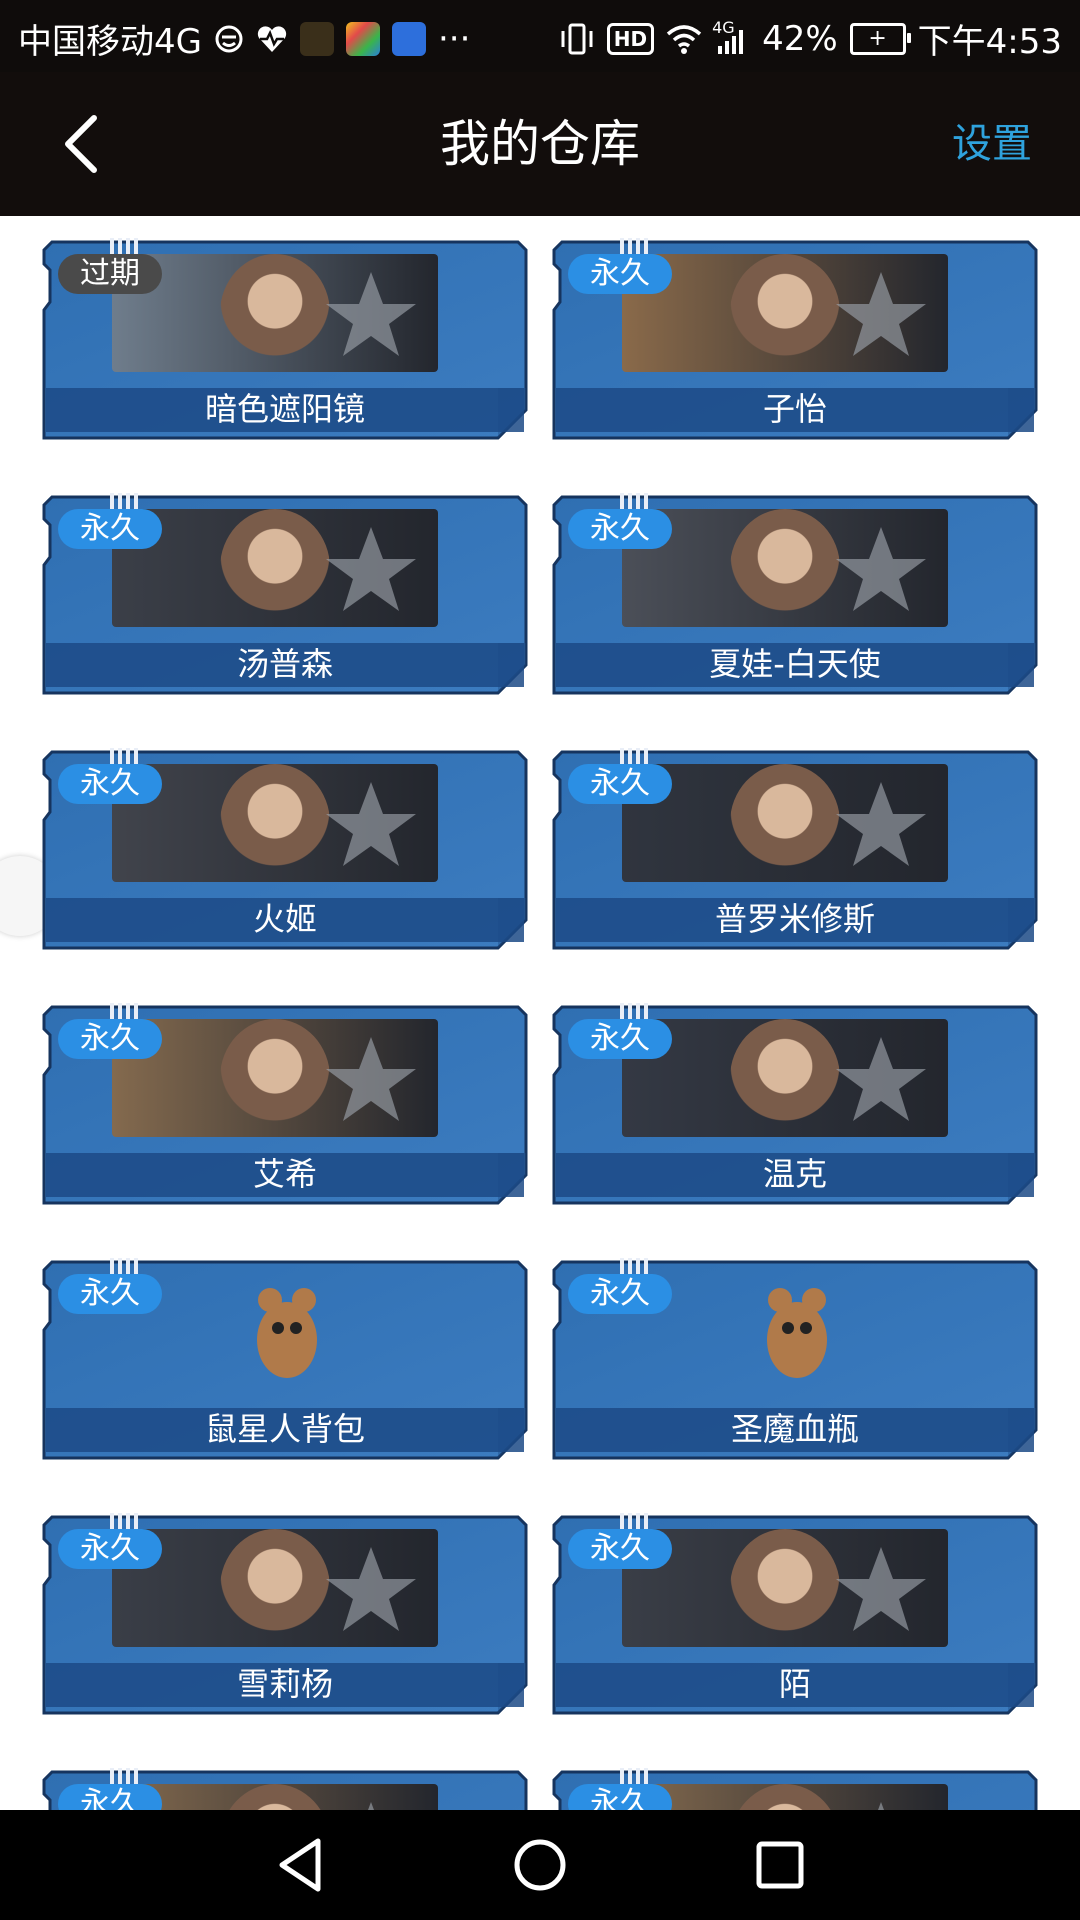 Image resolution: width=1080 pixels, height=1920 pixels. I want to click on color-app-icon, so click(362, 38).